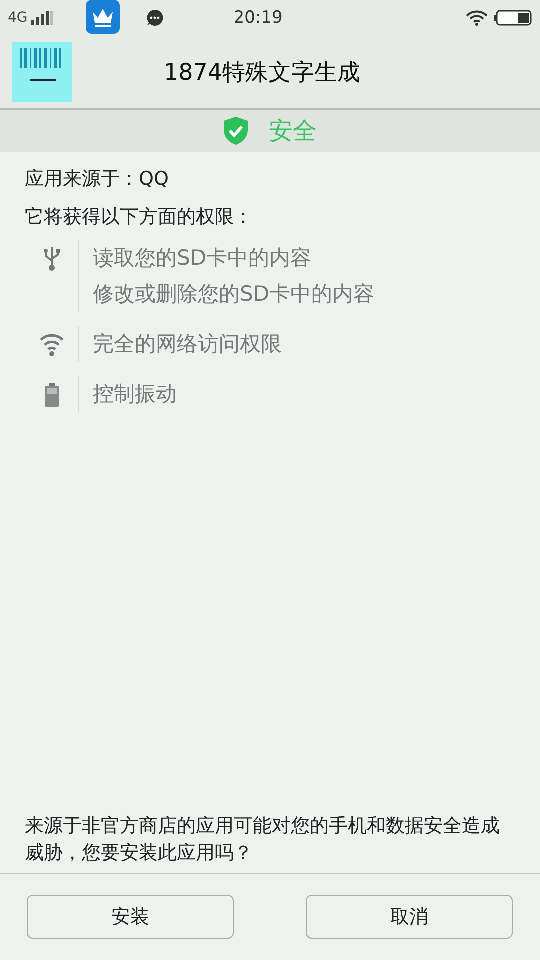 The image size is (540, 960). Describe the element at coordinates (41, 18) in the screenshot. I see `signal-icon` at that location.